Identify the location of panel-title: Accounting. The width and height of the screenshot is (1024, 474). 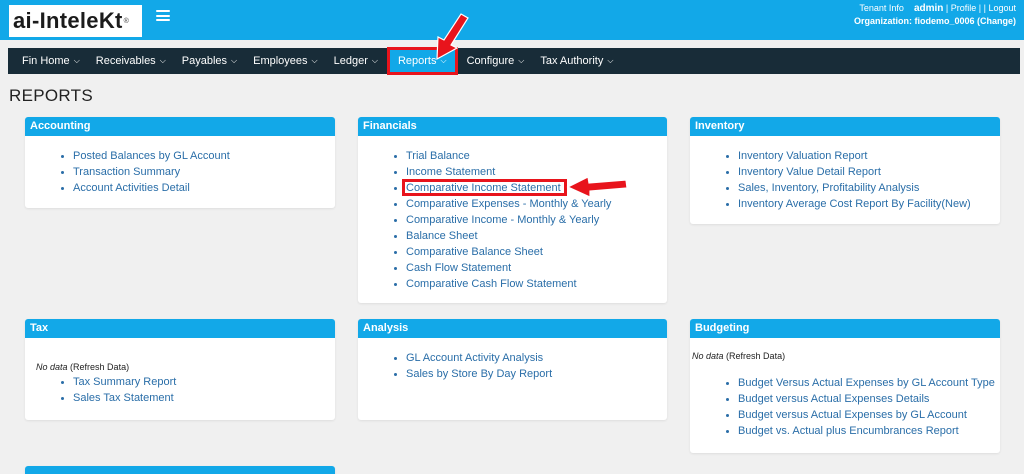
(180, 126).